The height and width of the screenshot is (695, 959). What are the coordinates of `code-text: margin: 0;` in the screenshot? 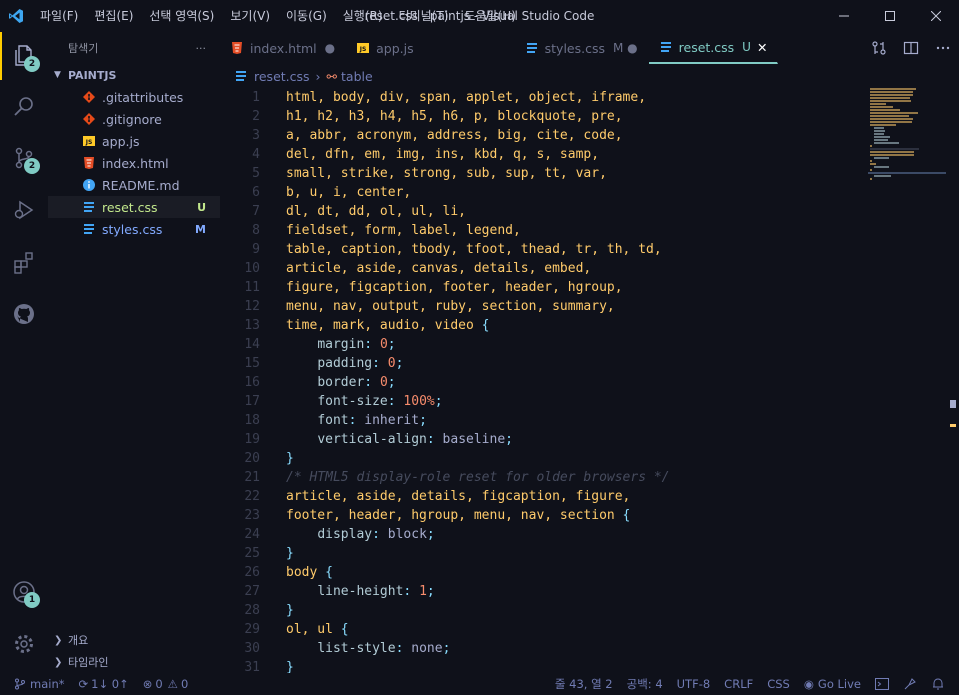 It's located at (356, 344).